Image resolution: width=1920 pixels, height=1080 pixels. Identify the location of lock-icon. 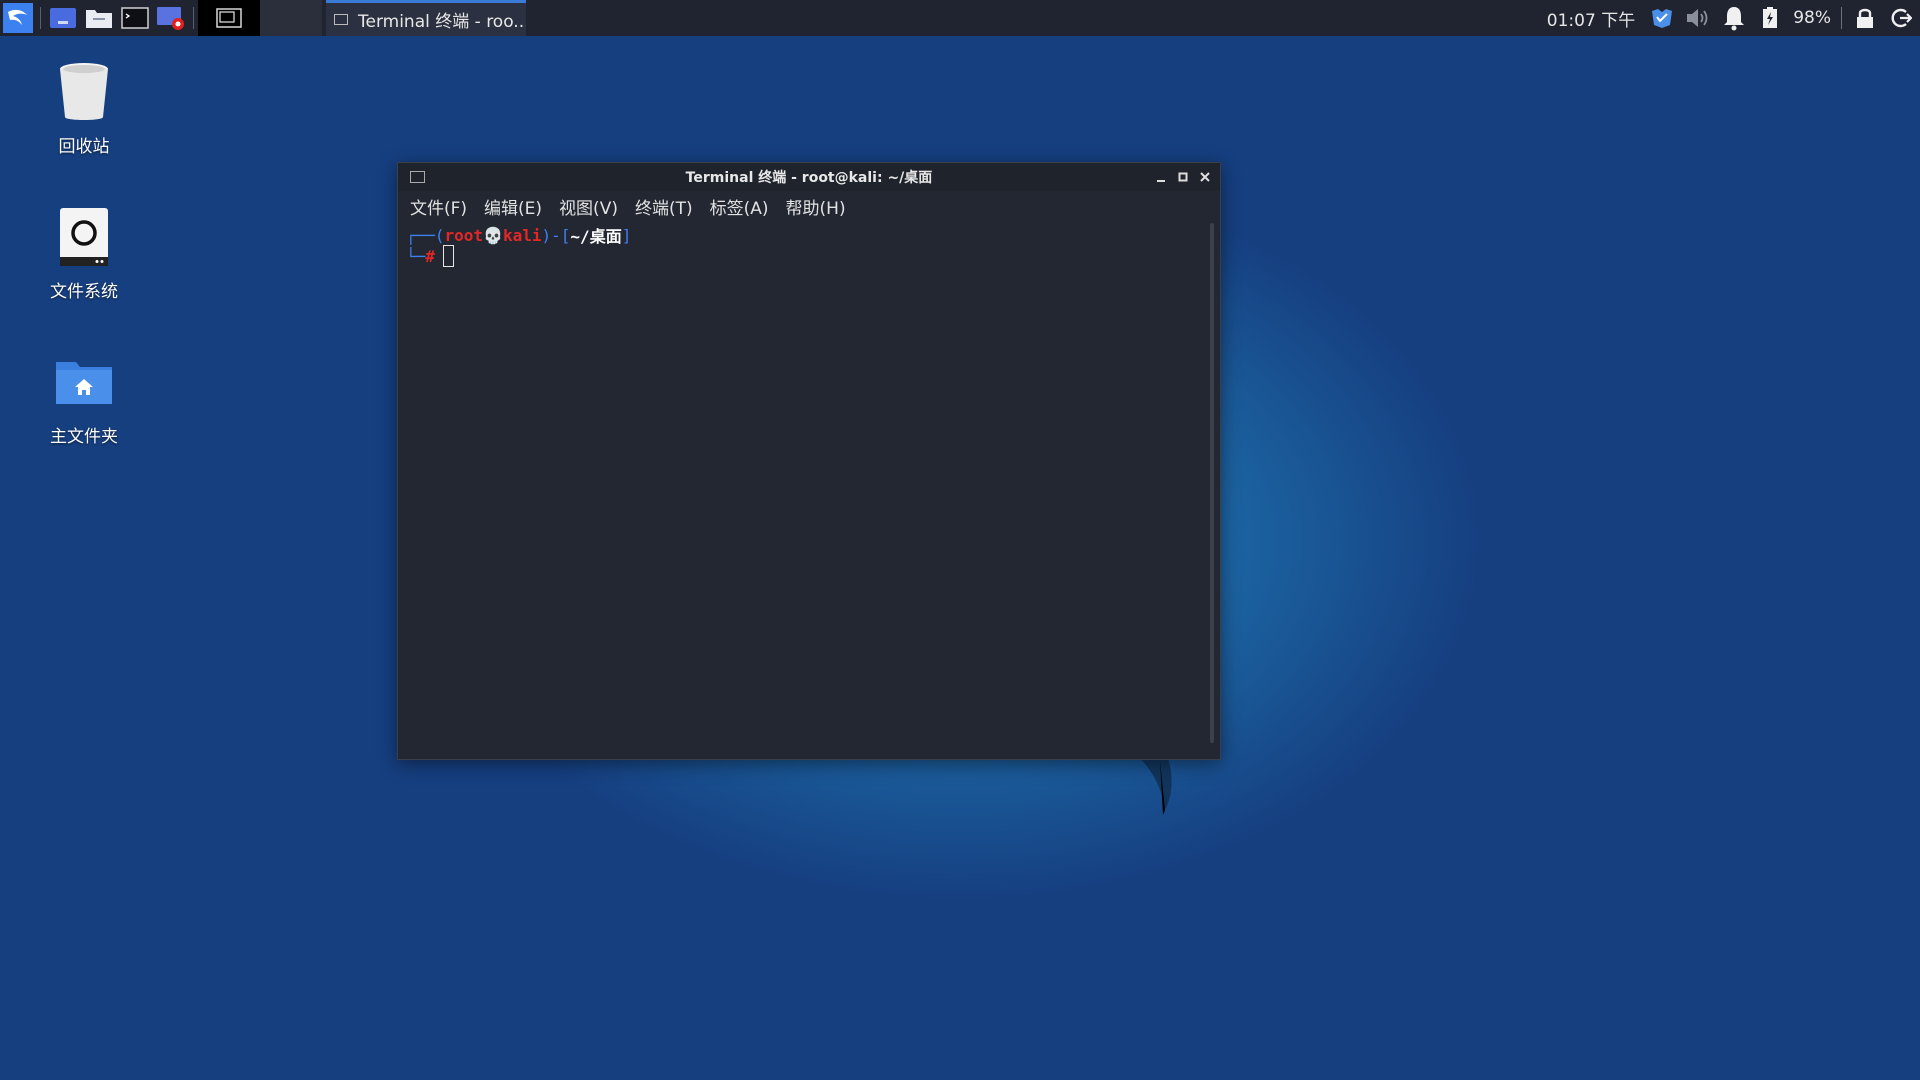
(1865, 18).